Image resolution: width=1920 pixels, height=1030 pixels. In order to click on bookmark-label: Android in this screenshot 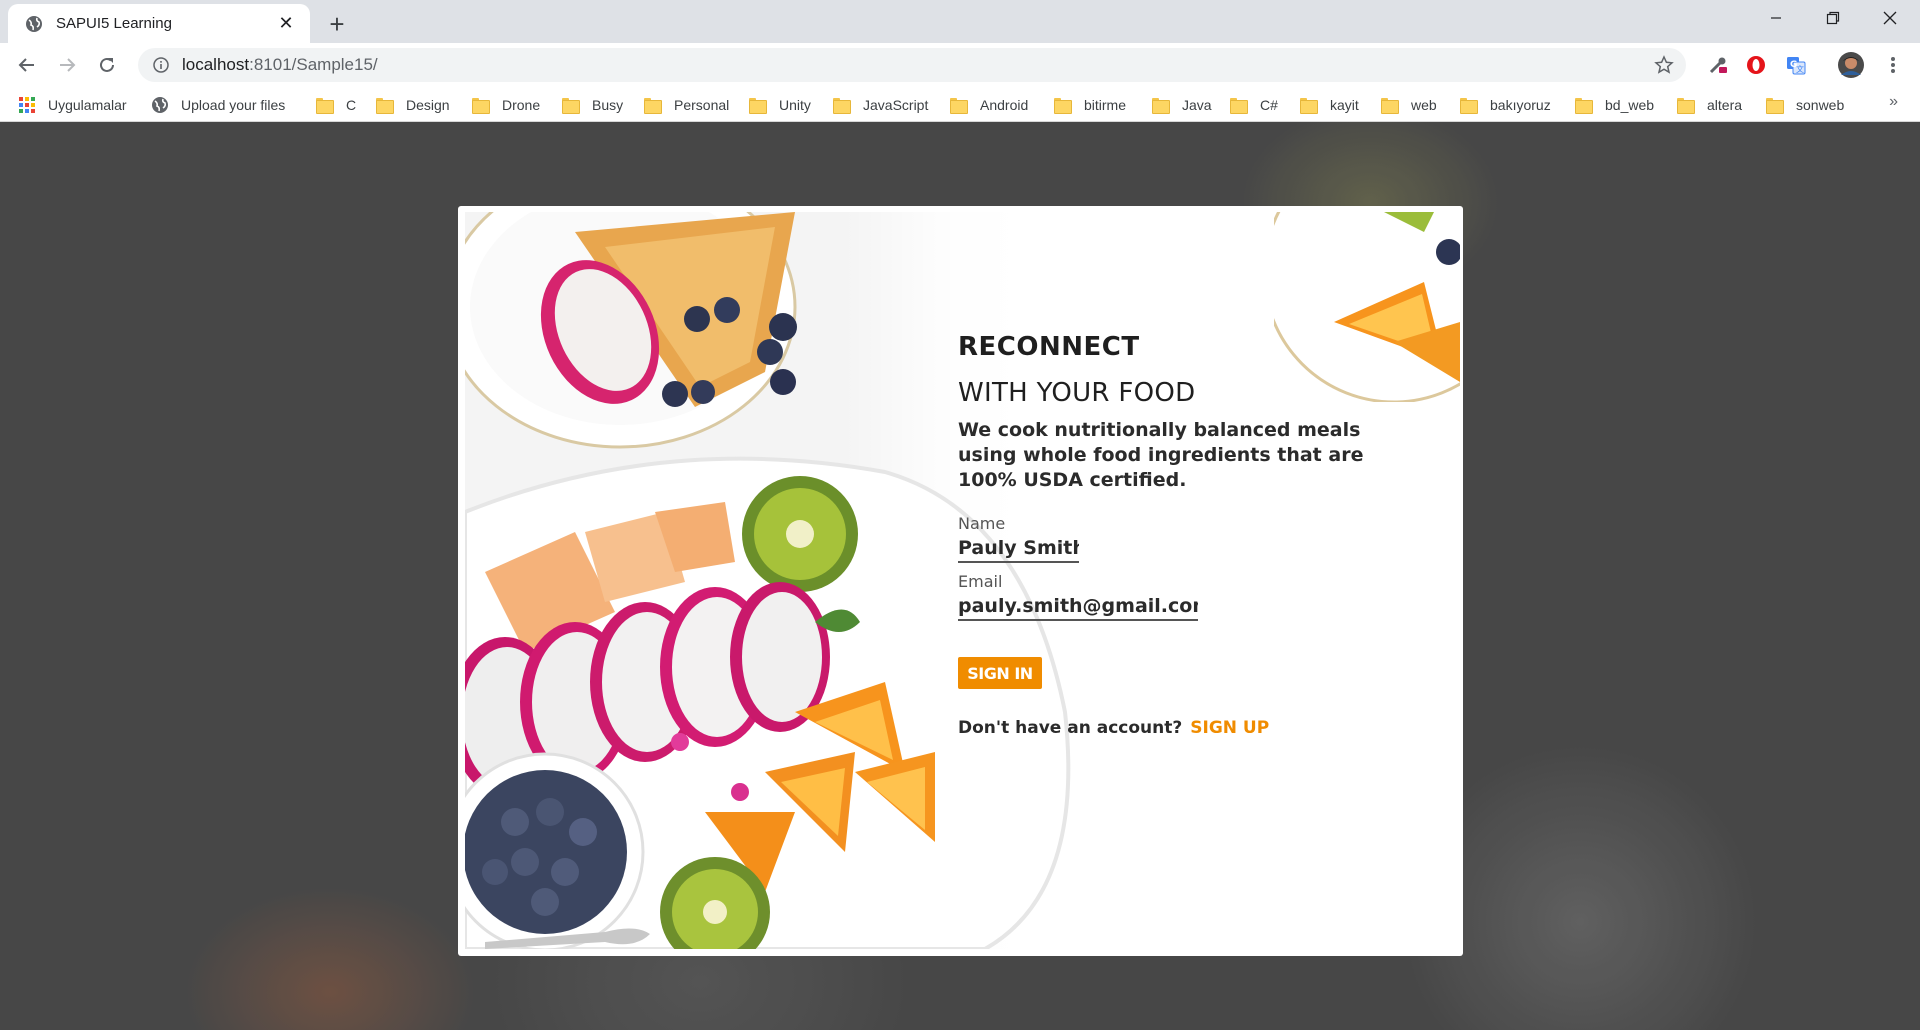, I will do `click(1004, 105)`.